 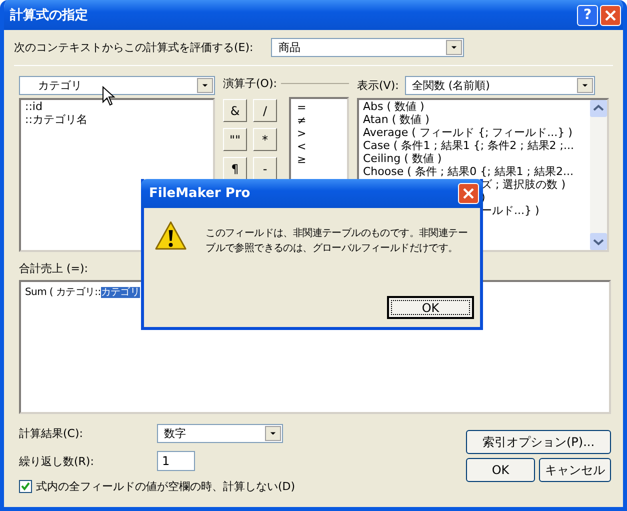 I want to click on result-type-label: 計算結果(C):, so click(x=51, y=433).